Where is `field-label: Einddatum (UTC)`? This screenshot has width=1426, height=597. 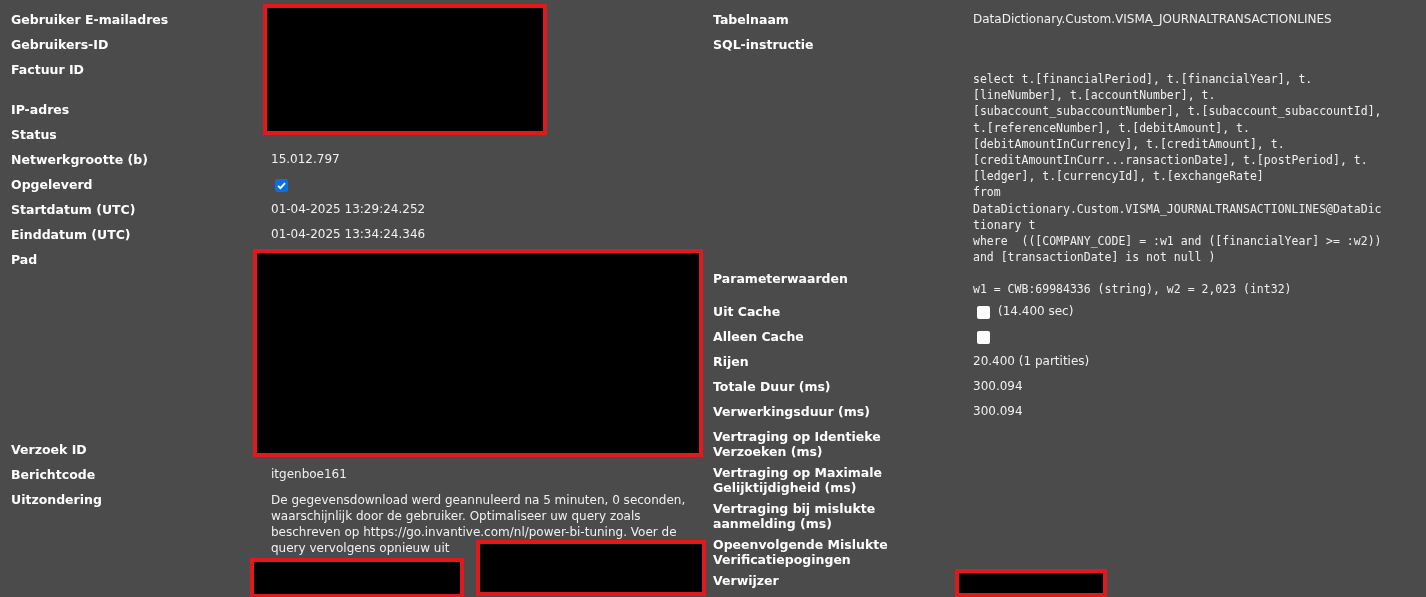
field-label: Einddatum (UTC) is located at coordinates (71, 235).